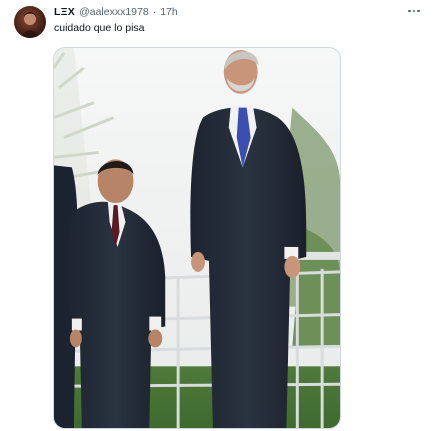 This screenshot has height=431, width=438. I want to click on post-timestamp: 17h, so click(169, 12).